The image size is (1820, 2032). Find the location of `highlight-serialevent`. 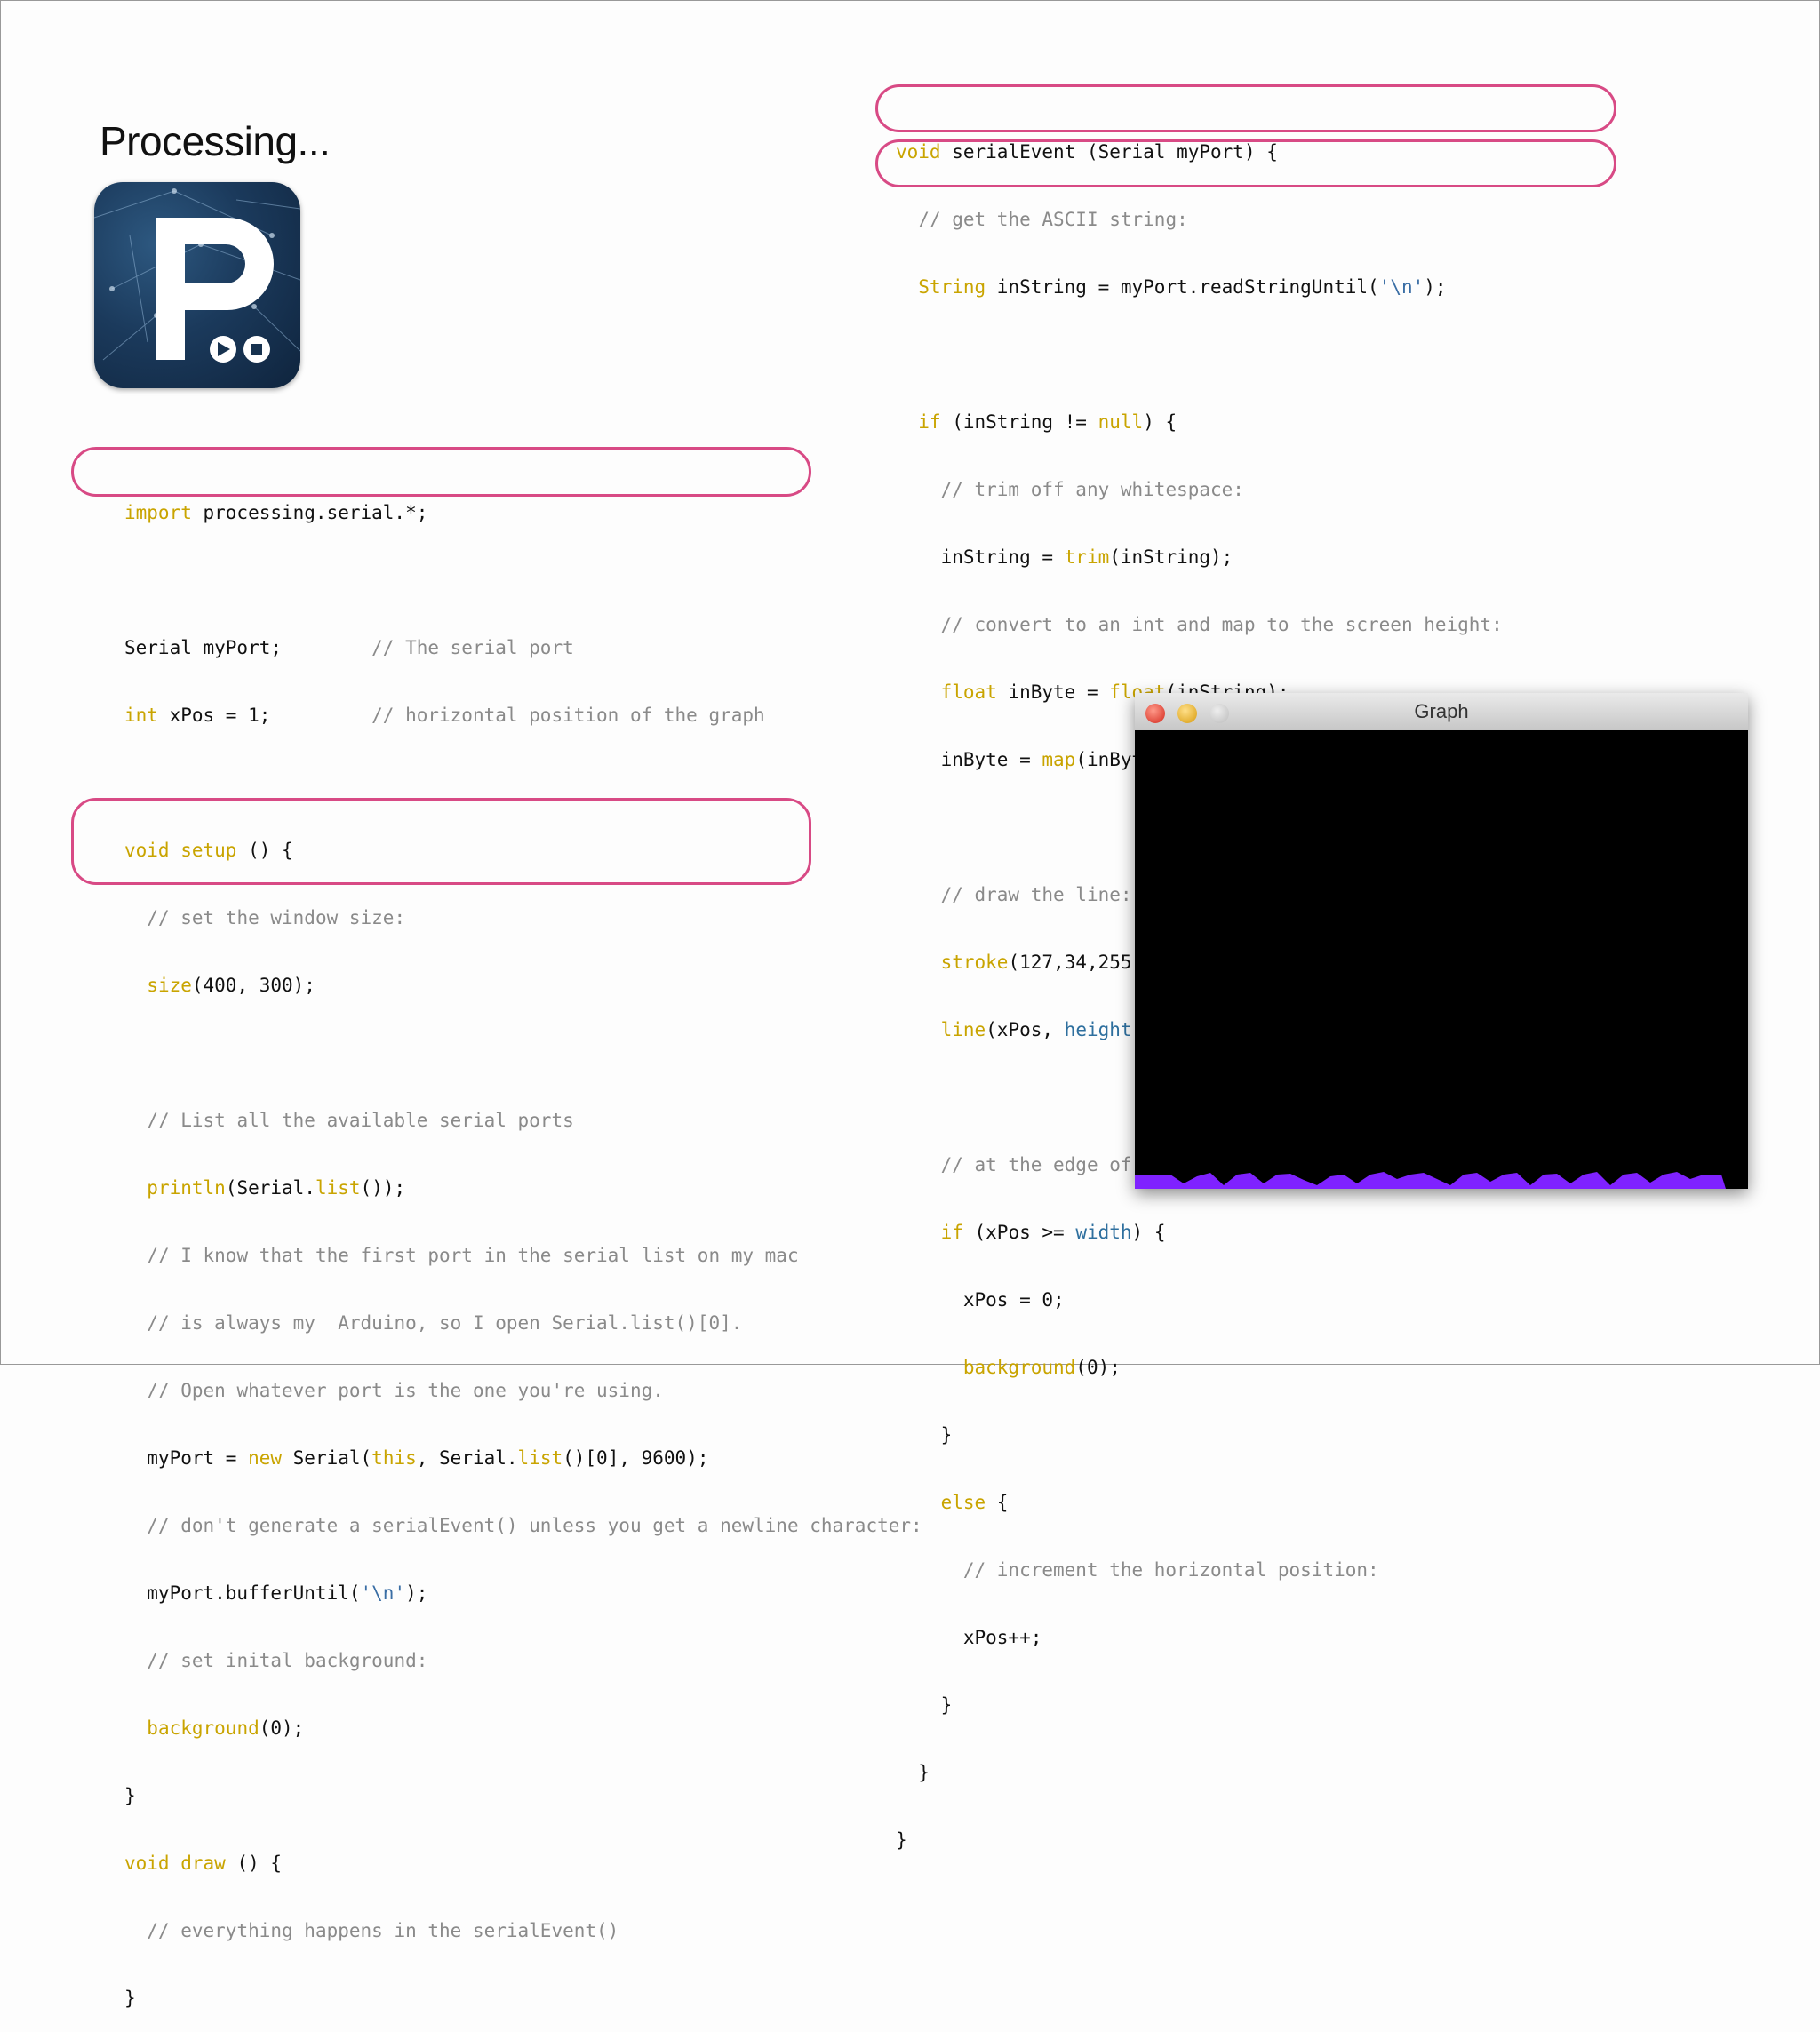

highlight-serialevent is located at coordinates (1245, 108).